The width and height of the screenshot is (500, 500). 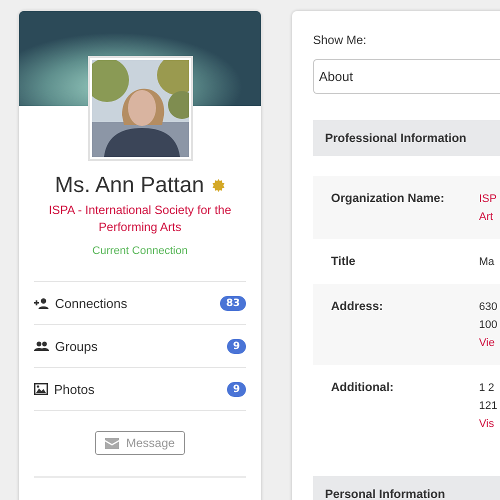 I want to click on field-label: Additional:, so click(x=363, y=388).